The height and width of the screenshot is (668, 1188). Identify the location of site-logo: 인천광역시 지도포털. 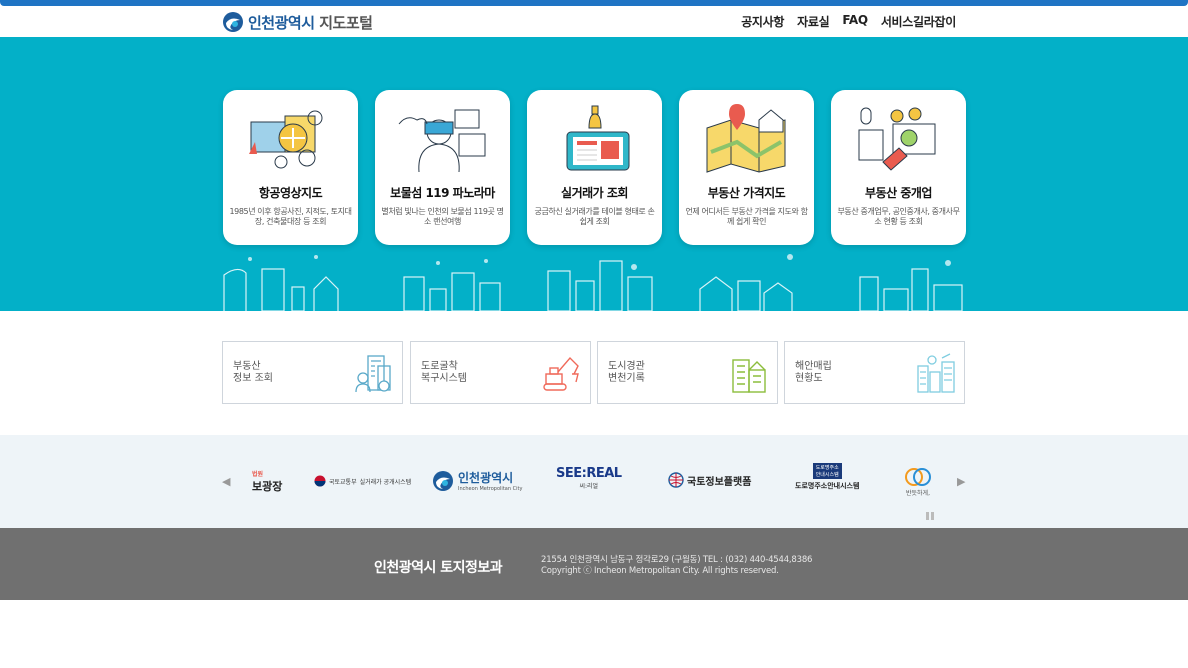
(297, 22).